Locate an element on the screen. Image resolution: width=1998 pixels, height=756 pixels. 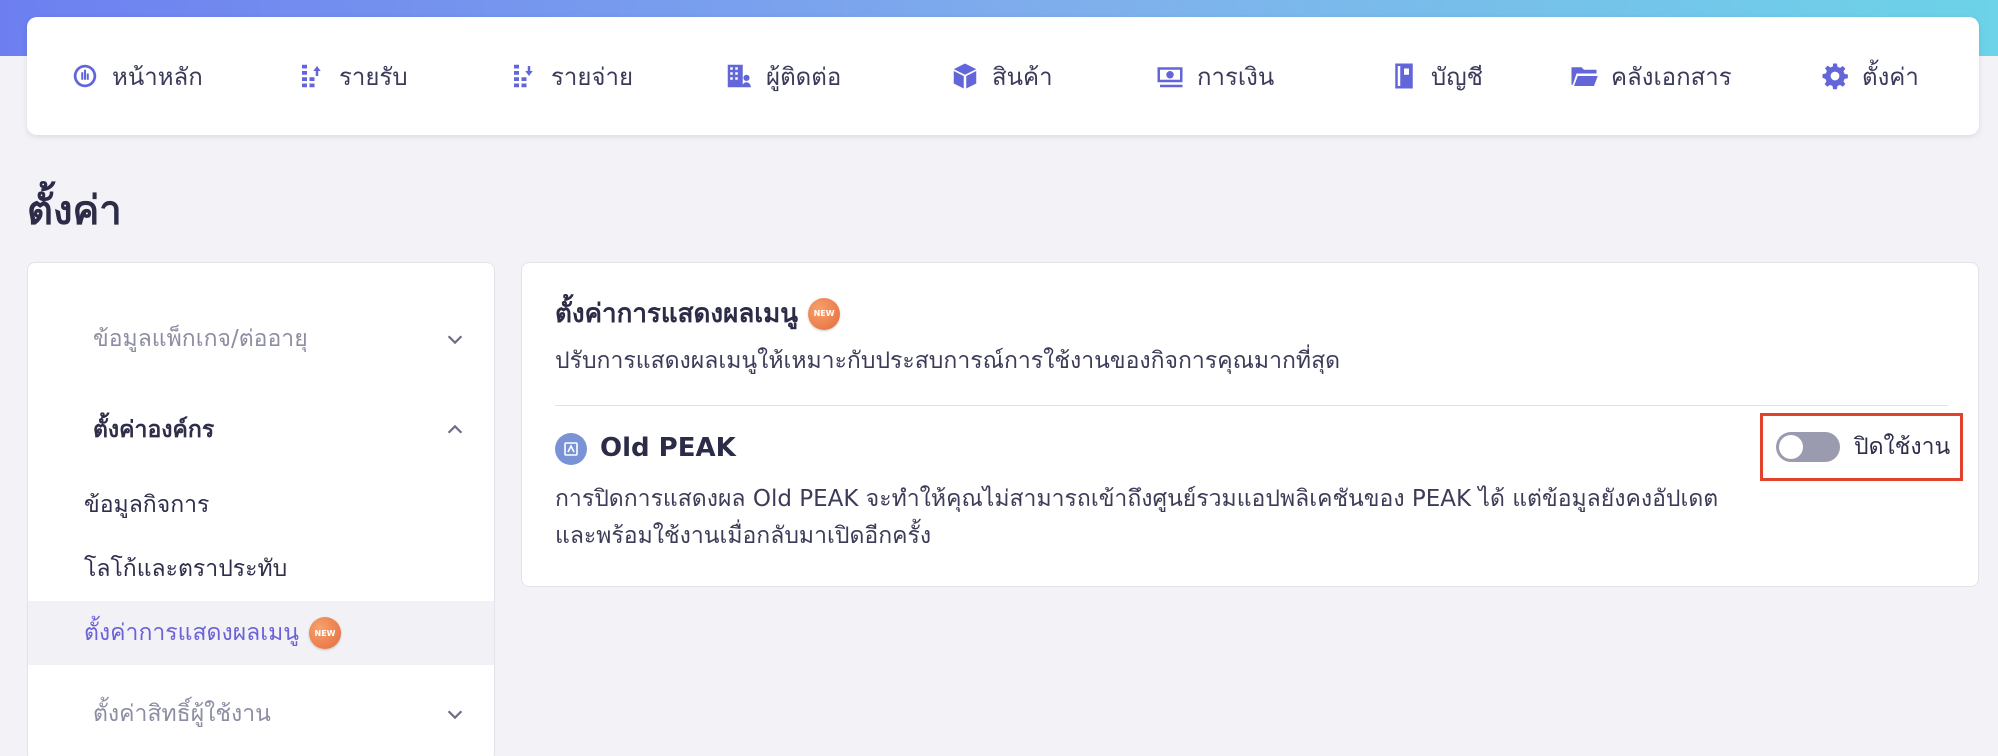
chevron-up-icon is located at coordinates (455, 429).